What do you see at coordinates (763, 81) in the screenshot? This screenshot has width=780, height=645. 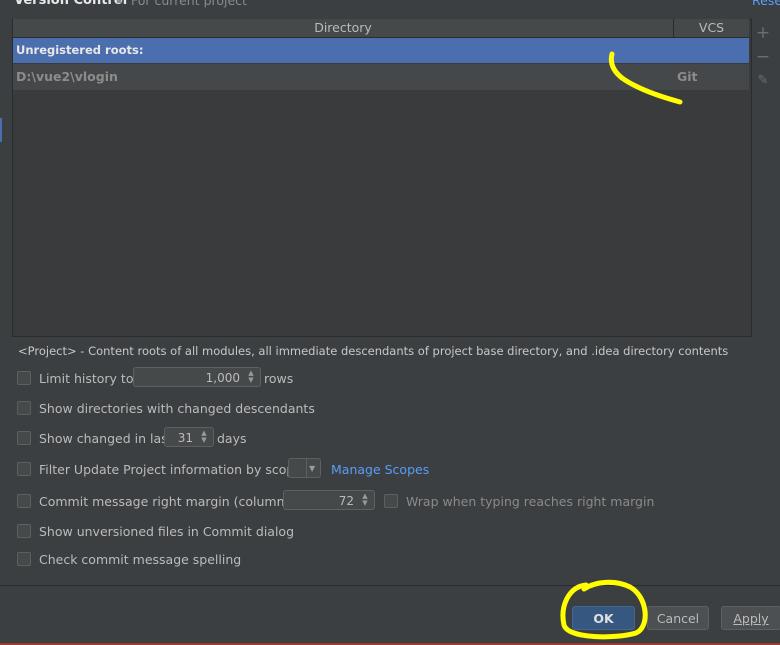 I see `edit-icon: ✎` at bounding box center [763, 81].